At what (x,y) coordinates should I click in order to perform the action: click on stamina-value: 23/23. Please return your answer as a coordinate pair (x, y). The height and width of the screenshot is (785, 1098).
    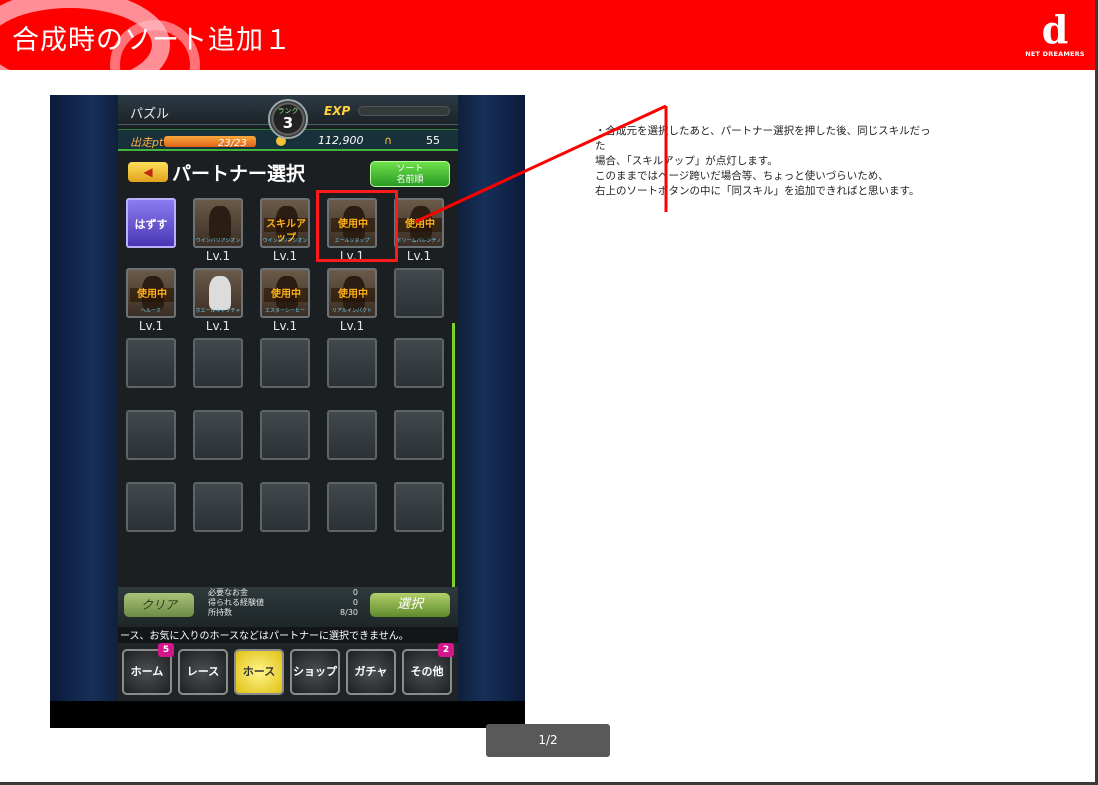
    Looking at the image, I should click on (232, 143).